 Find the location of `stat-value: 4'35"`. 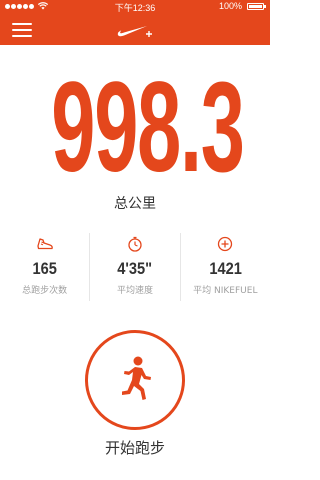

stat-value: 4'35" is located at coordinates (135, 268).